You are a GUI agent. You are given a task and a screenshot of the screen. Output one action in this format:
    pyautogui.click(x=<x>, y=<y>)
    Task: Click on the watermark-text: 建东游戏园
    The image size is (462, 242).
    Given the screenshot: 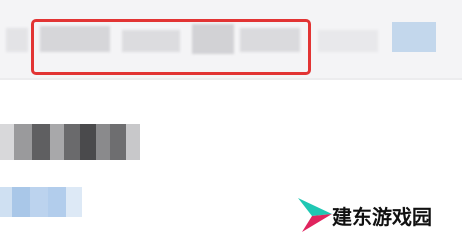 What is the action you would take?
    pyautogui.click(x=382, y=217)
    